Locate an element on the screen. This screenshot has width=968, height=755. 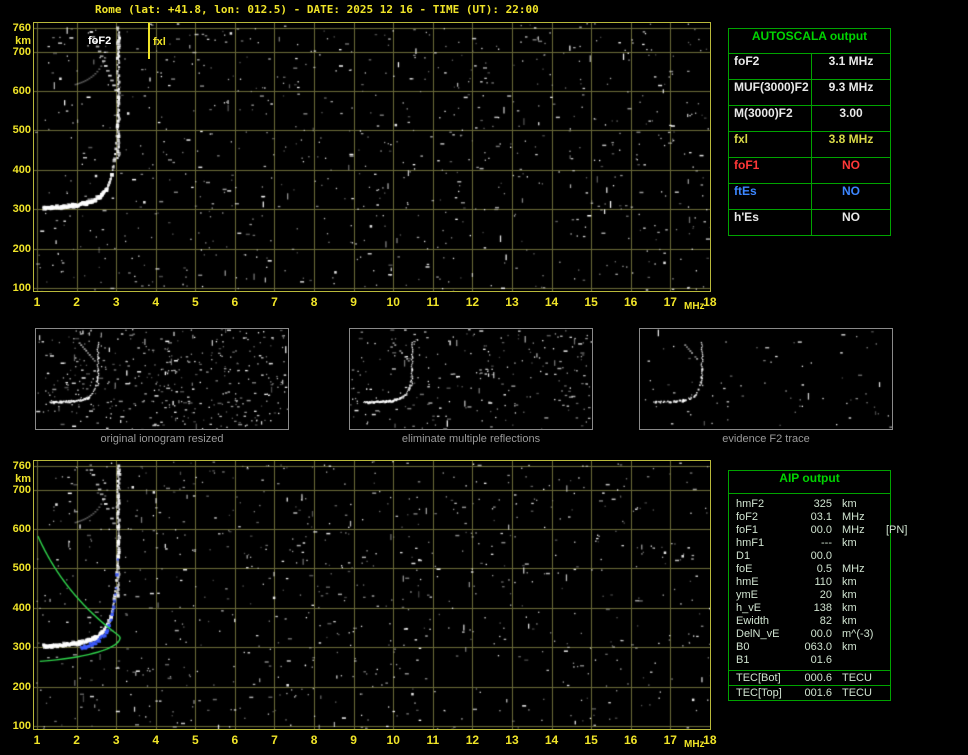
fxI-marker-line is located at coordinates (149, 41).